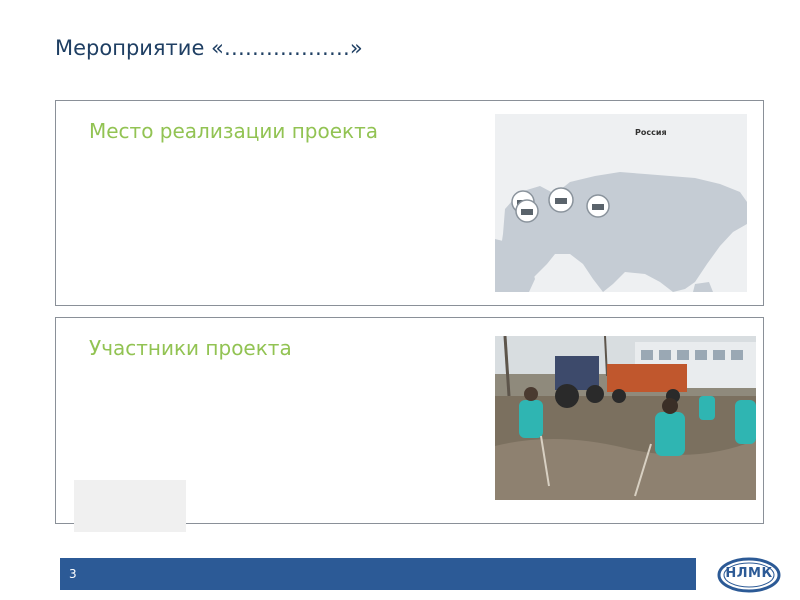  I want to click on map-country-label: Россия, so click(651, 132).